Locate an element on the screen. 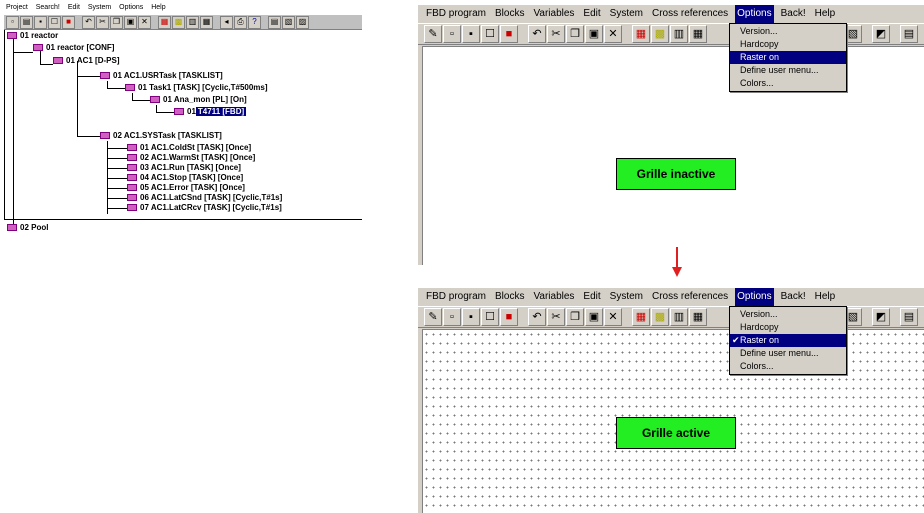 The height and width of the screenshot is (513, 924). menu-item-raster-on: Raster on is located at coordinates (788, 57).